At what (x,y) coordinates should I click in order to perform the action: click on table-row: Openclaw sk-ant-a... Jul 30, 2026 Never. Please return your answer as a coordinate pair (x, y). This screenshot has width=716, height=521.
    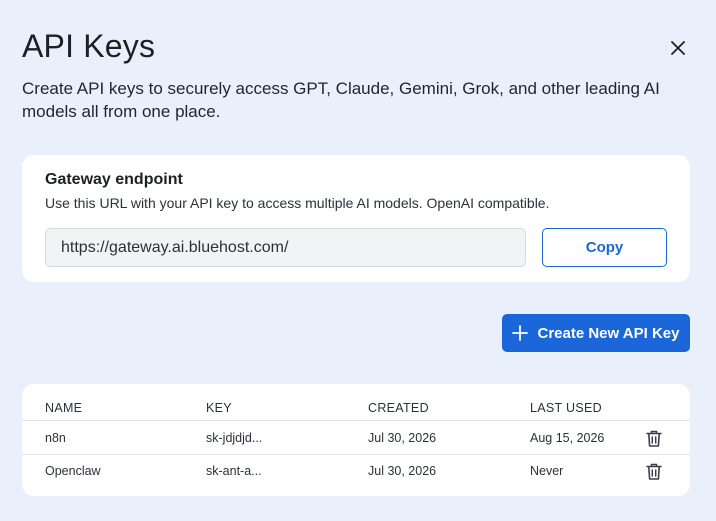
    Looking at the image, I should click on (356, 471).